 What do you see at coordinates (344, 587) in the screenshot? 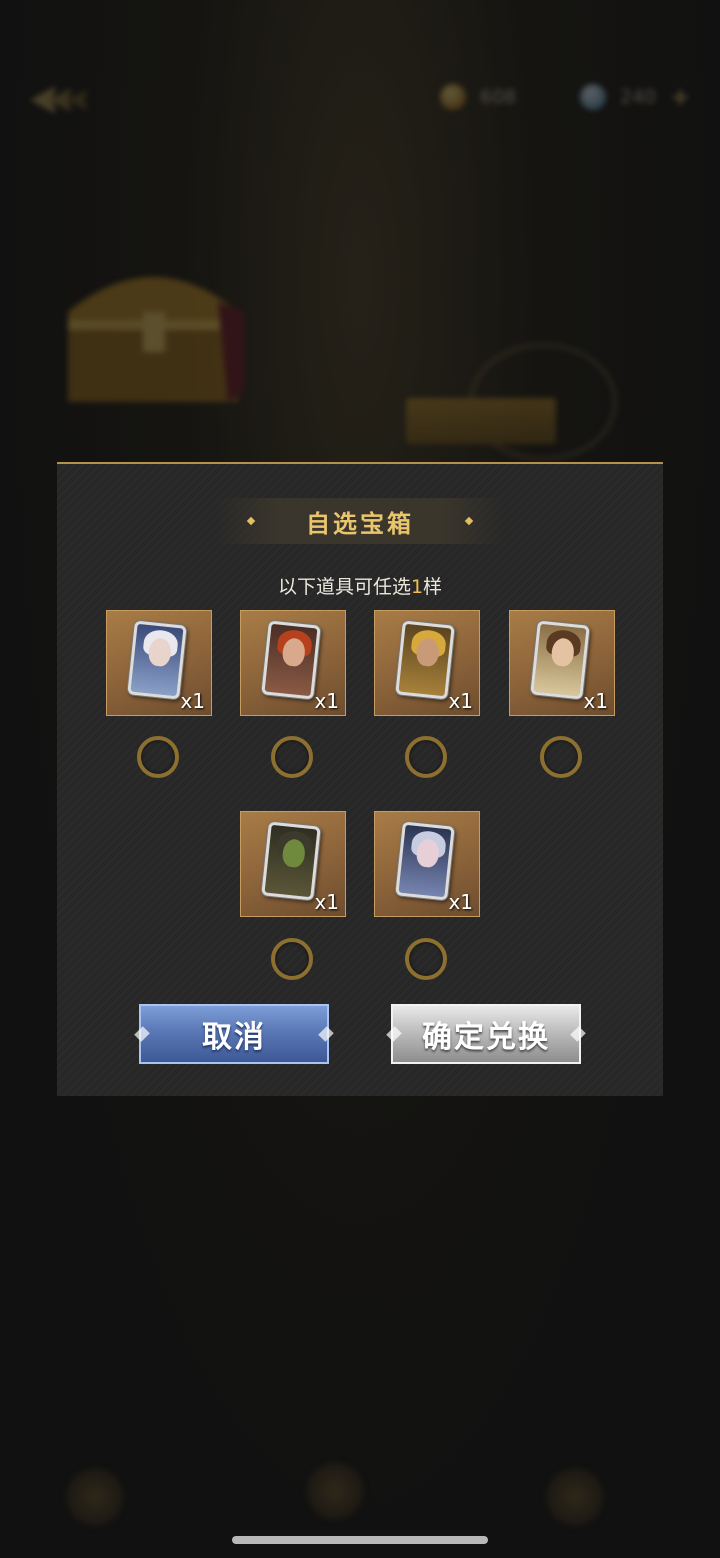
I see `subtitle-prefix: 以下道具可任选` at bounding box center [344, 587].